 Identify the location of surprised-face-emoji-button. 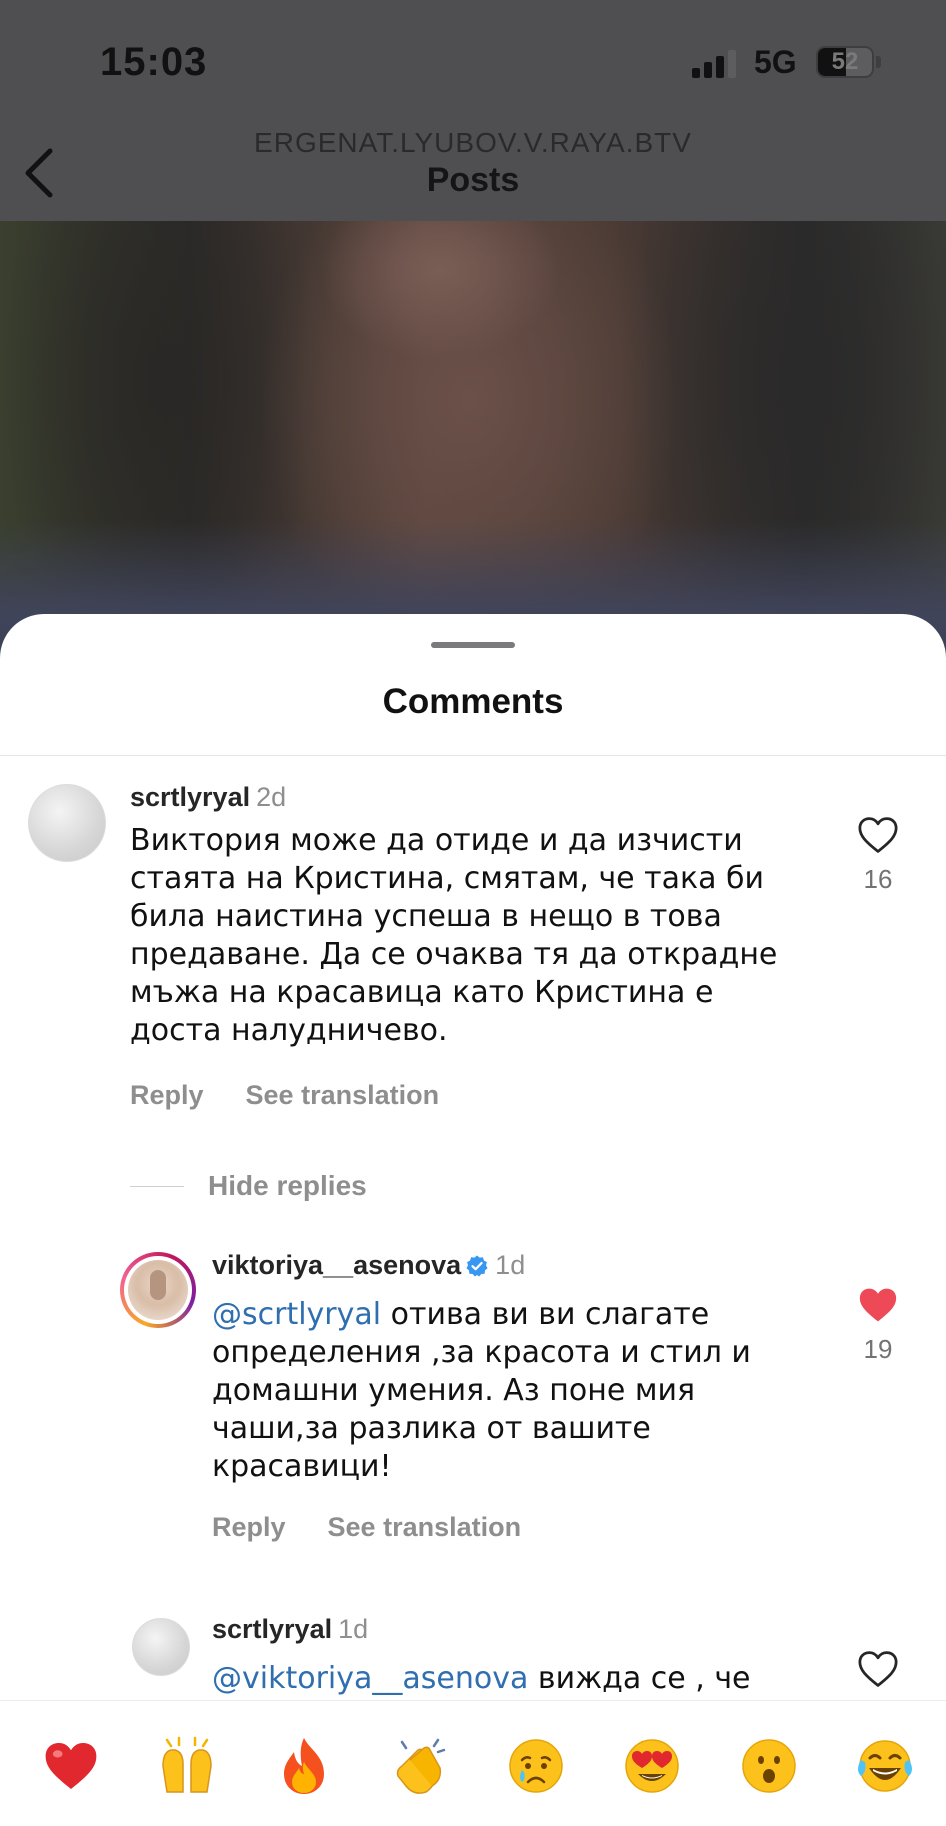
(769, 1766).